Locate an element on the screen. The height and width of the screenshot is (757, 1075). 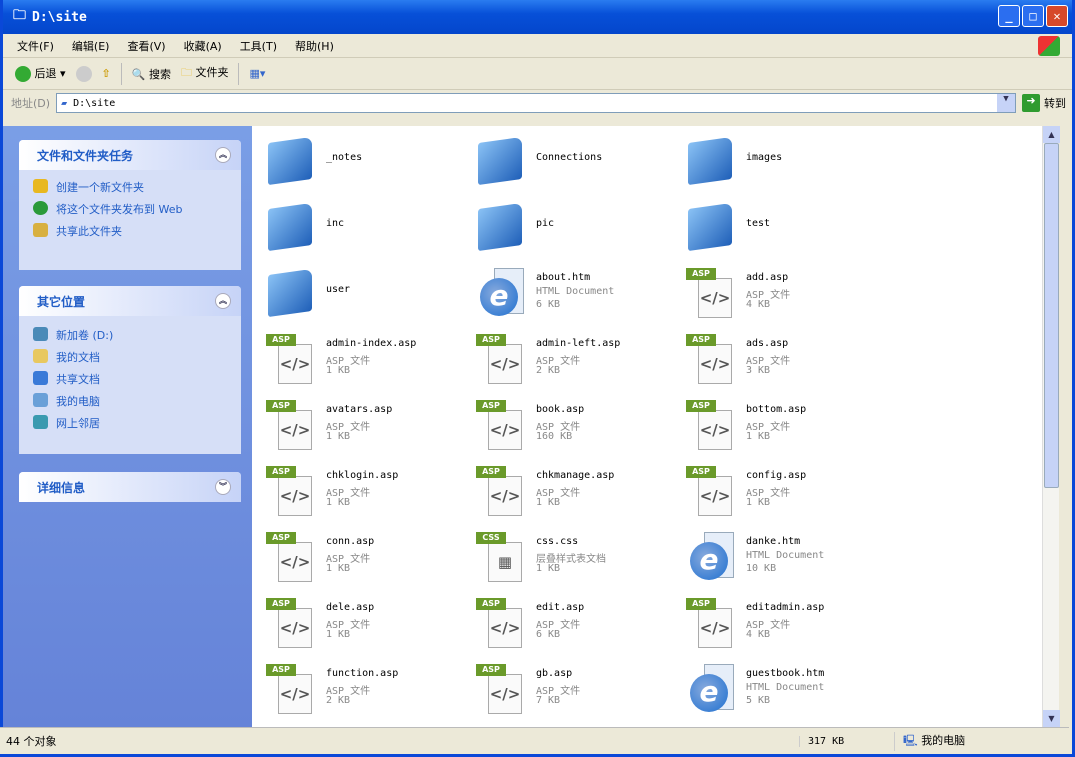
place-my-documents: 我的文档 is located at coordinates (130, 357).